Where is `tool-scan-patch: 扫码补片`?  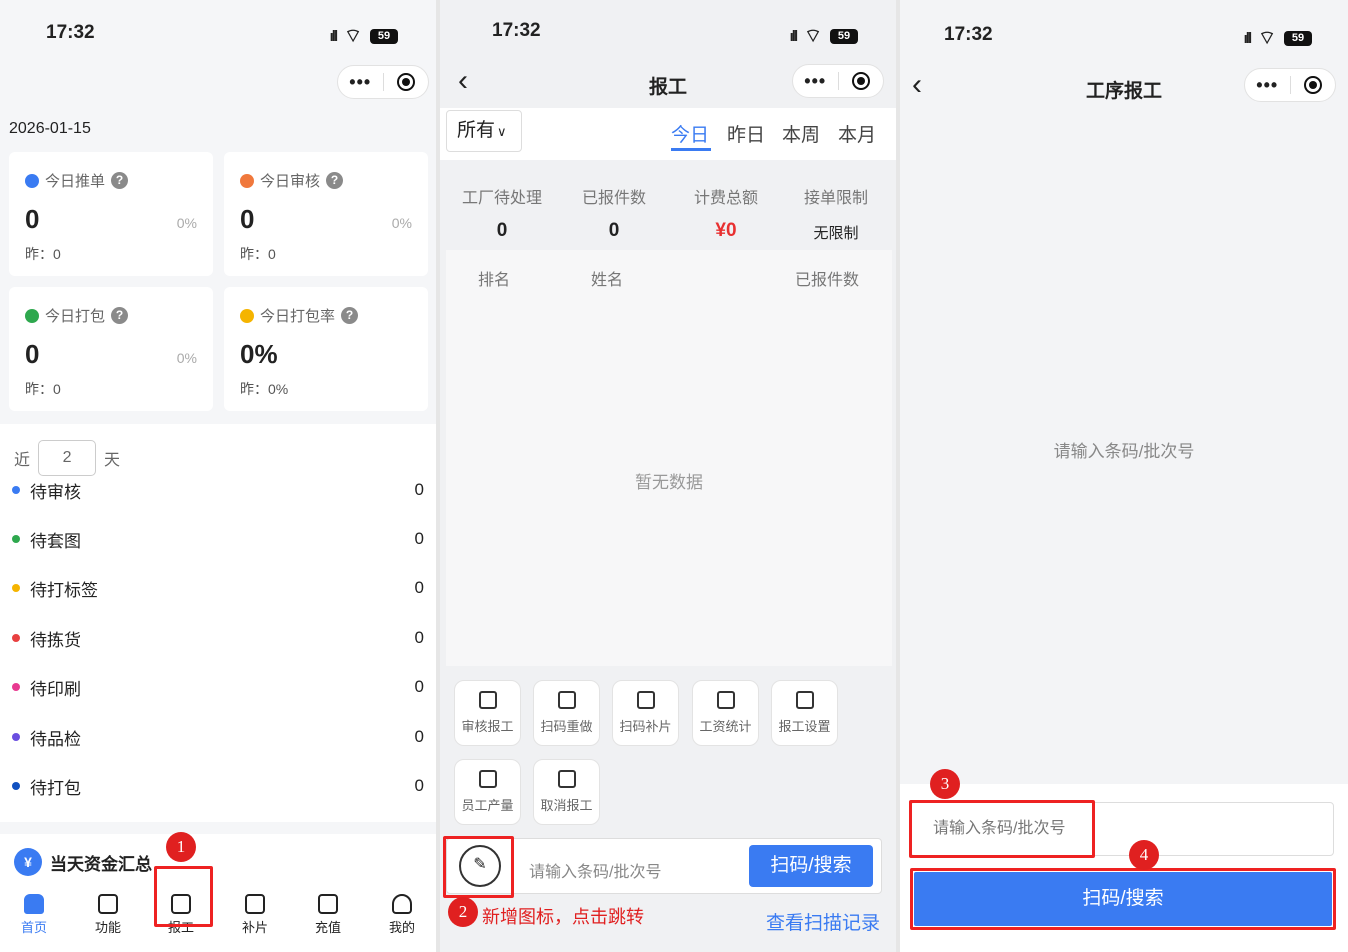
tool-scan-patch: 扫码补片 is located at coordinates (645, 713).